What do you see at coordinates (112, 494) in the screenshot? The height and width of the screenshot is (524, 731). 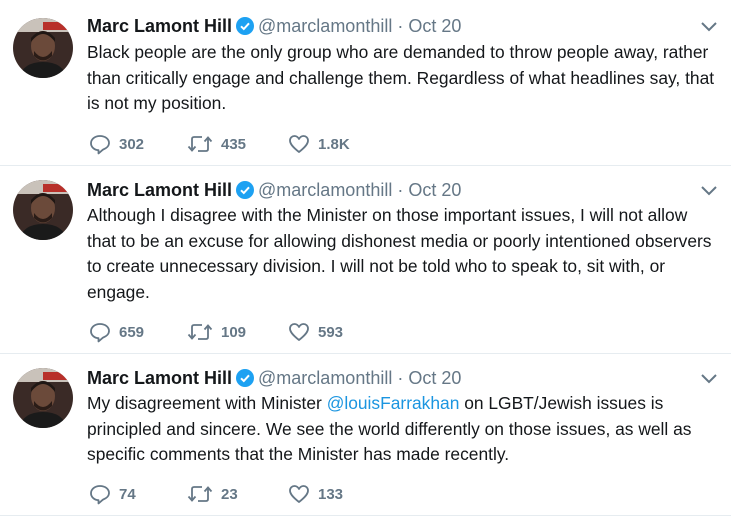 I see `reply-button: 74` at bounding box center [112, 494].